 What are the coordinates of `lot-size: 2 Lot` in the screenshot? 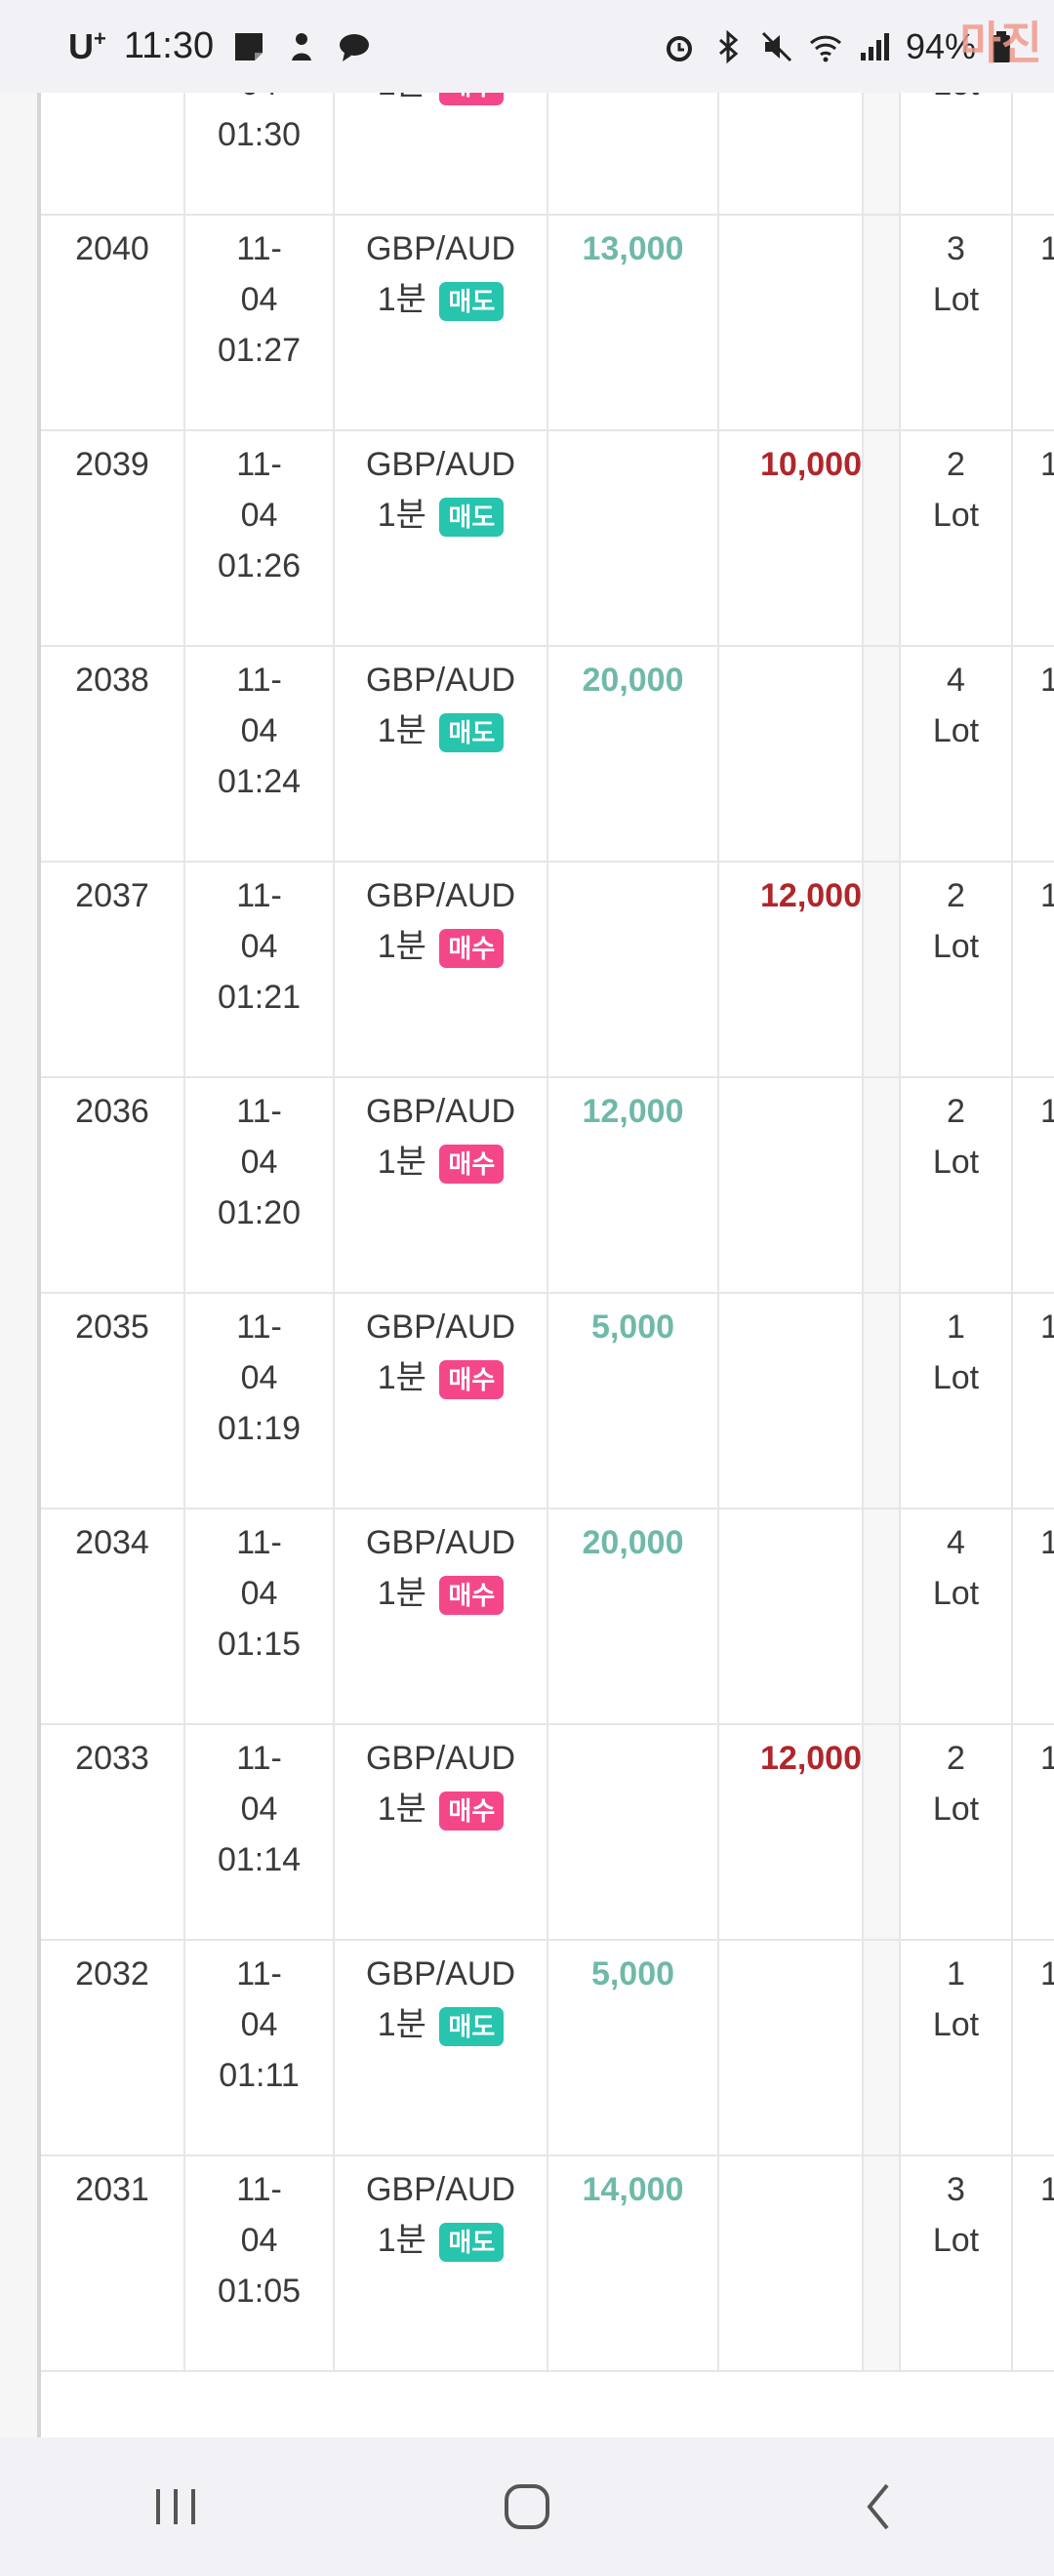 It's located at (957, 1832).